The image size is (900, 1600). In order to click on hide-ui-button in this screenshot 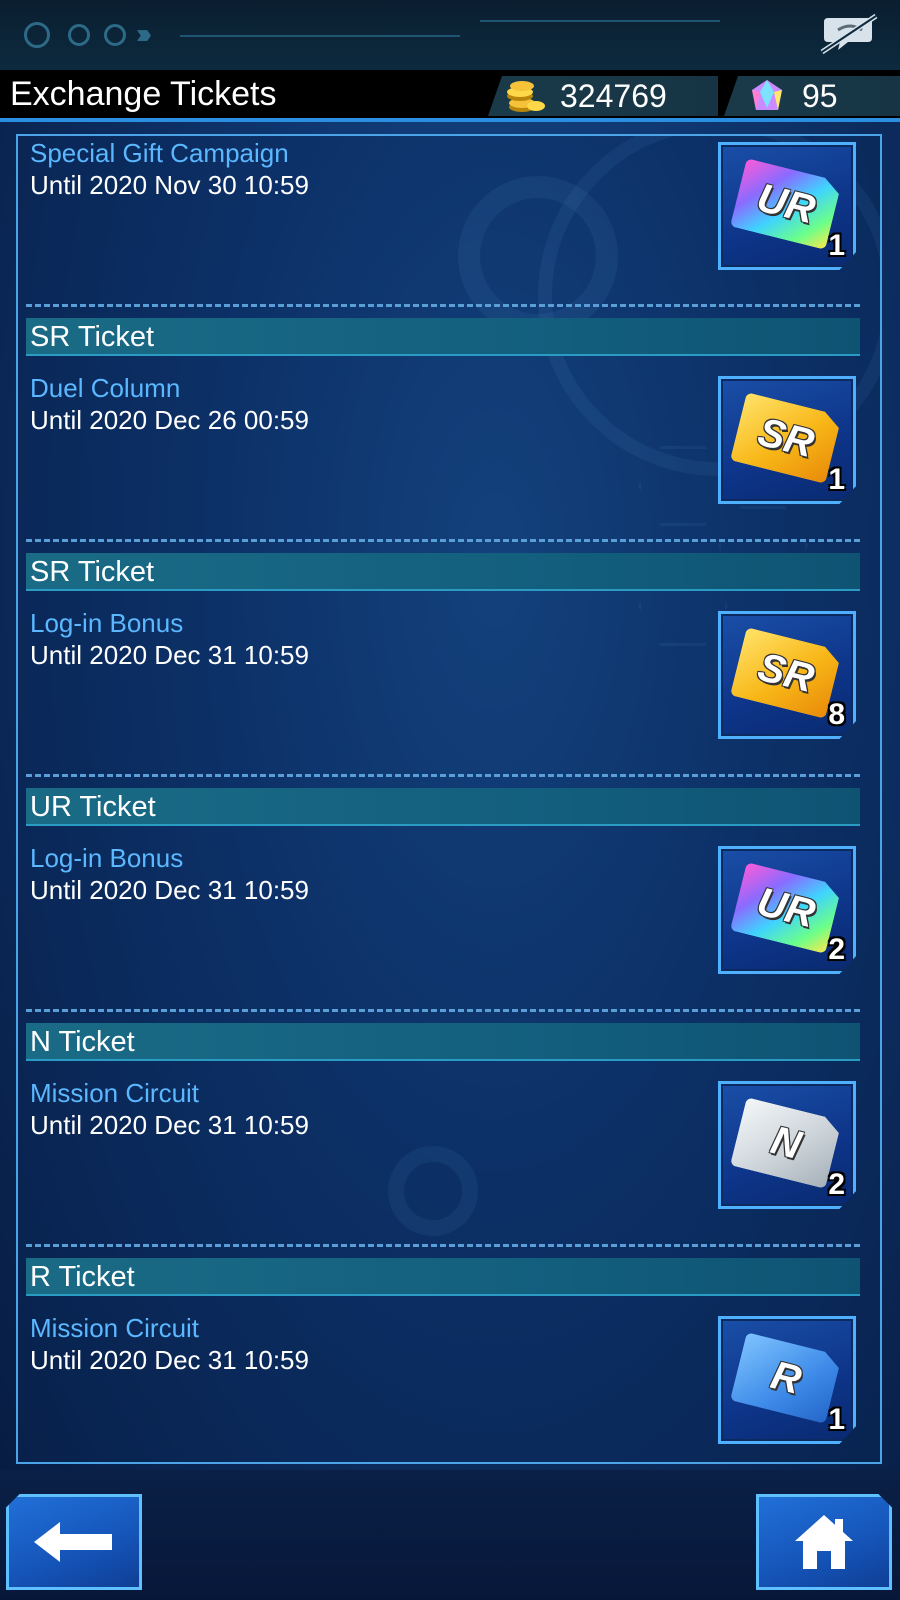, I will do `click(849, 34)`.